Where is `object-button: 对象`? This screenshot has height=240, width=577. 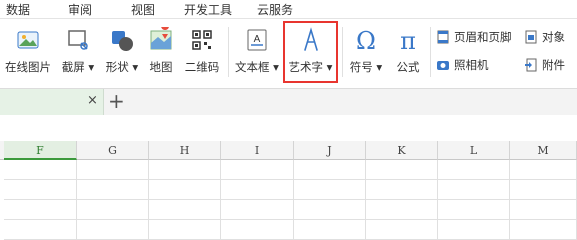
object-button: 对象 is located at coordinates (544, 39).